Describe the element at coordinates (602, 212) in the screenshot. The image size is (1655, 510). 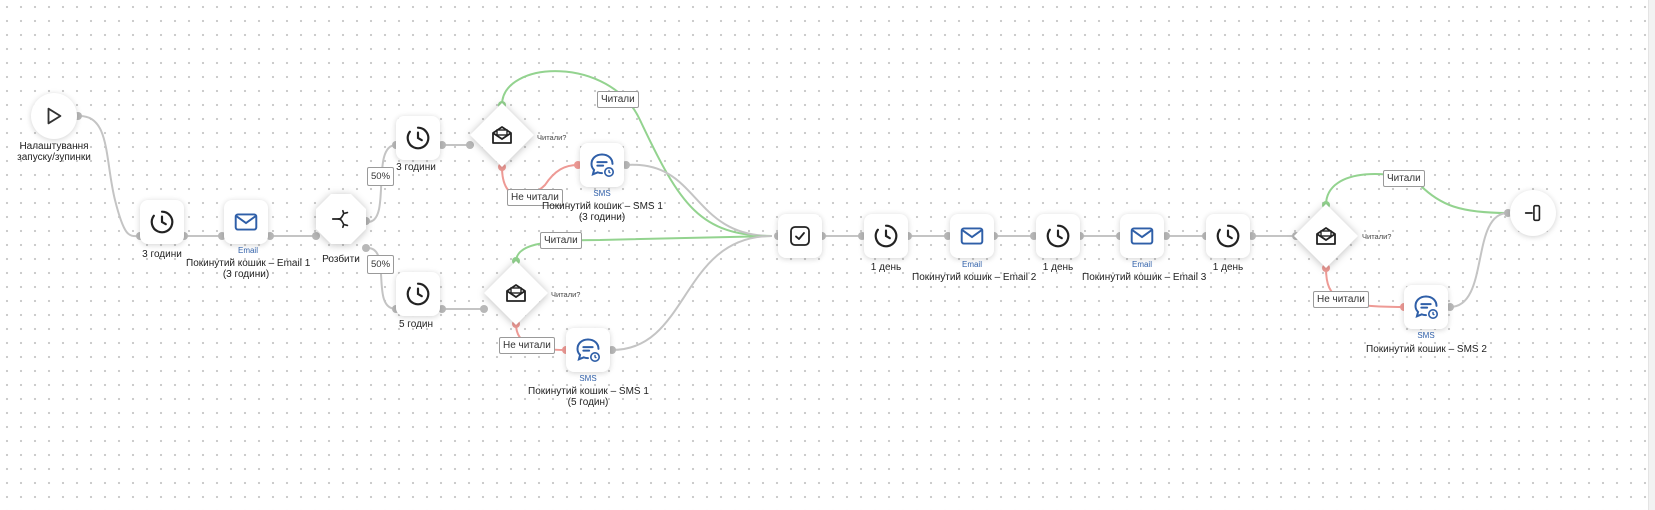
I see `sms-label: Покинутий кошик – SMS 1 (3 години)` at that location.